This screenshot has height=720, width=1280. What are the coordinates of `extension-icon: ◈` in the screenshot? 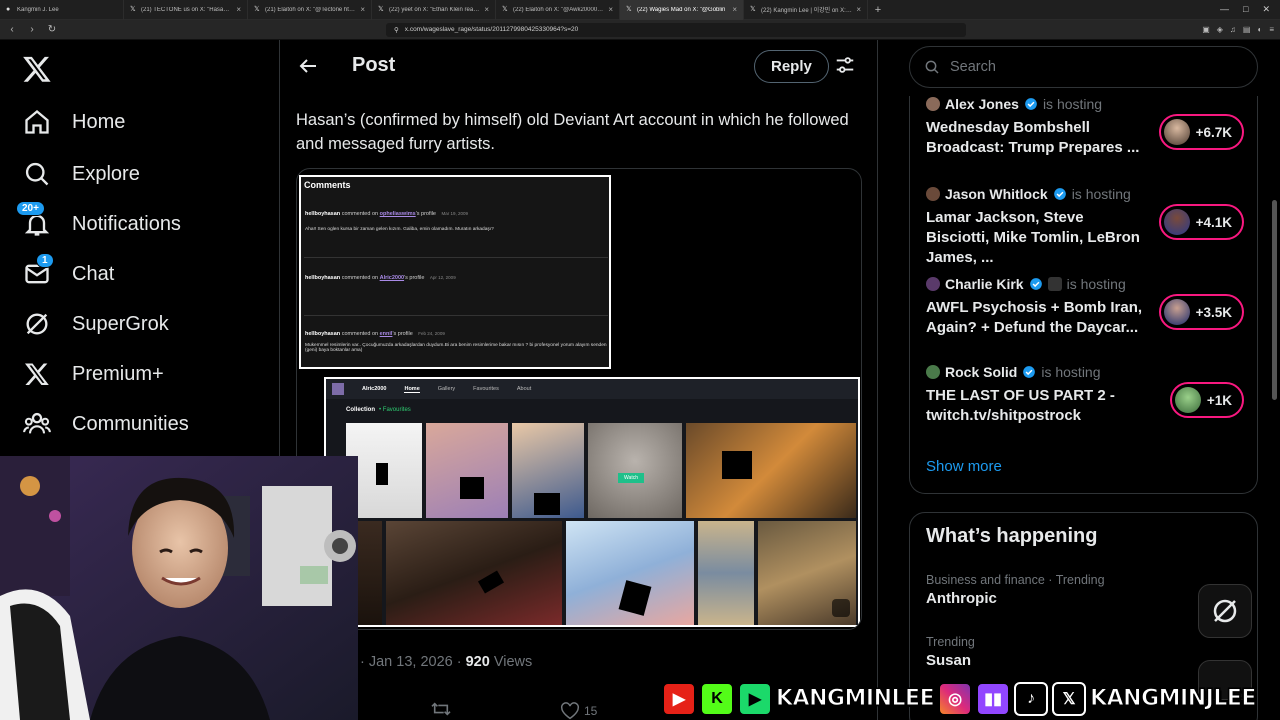 It's located at (1220, 29).